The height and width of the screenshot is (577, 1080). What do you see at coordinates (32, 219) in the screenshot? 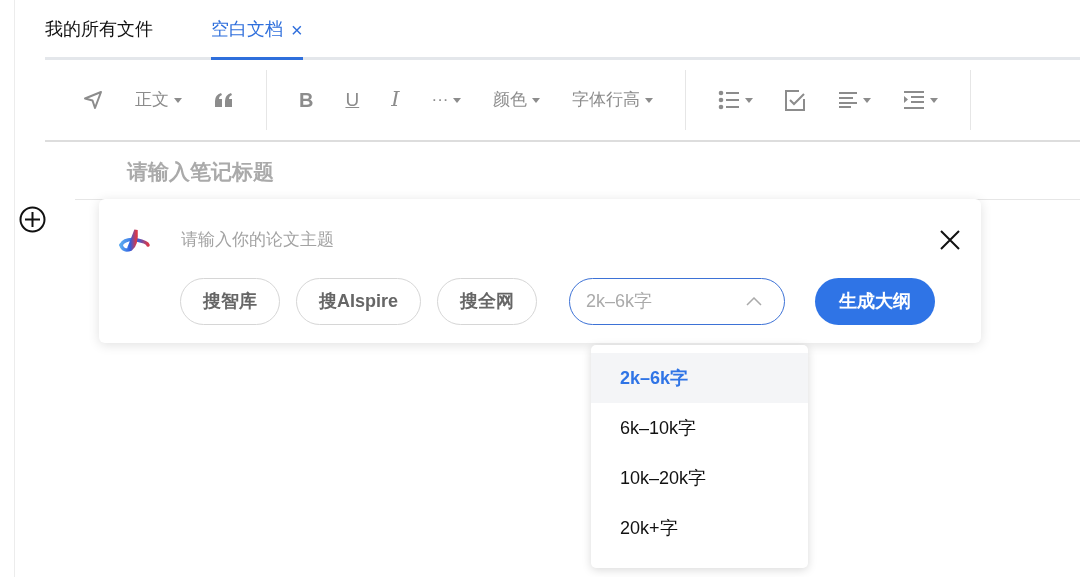
I see `plus-icon` at bounding box center [32, 219].